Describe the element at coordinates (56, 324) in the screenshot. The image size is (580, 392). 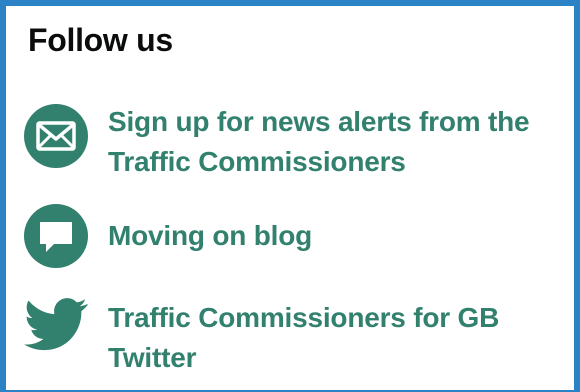
I see `twitter-bird-icon` at that location.